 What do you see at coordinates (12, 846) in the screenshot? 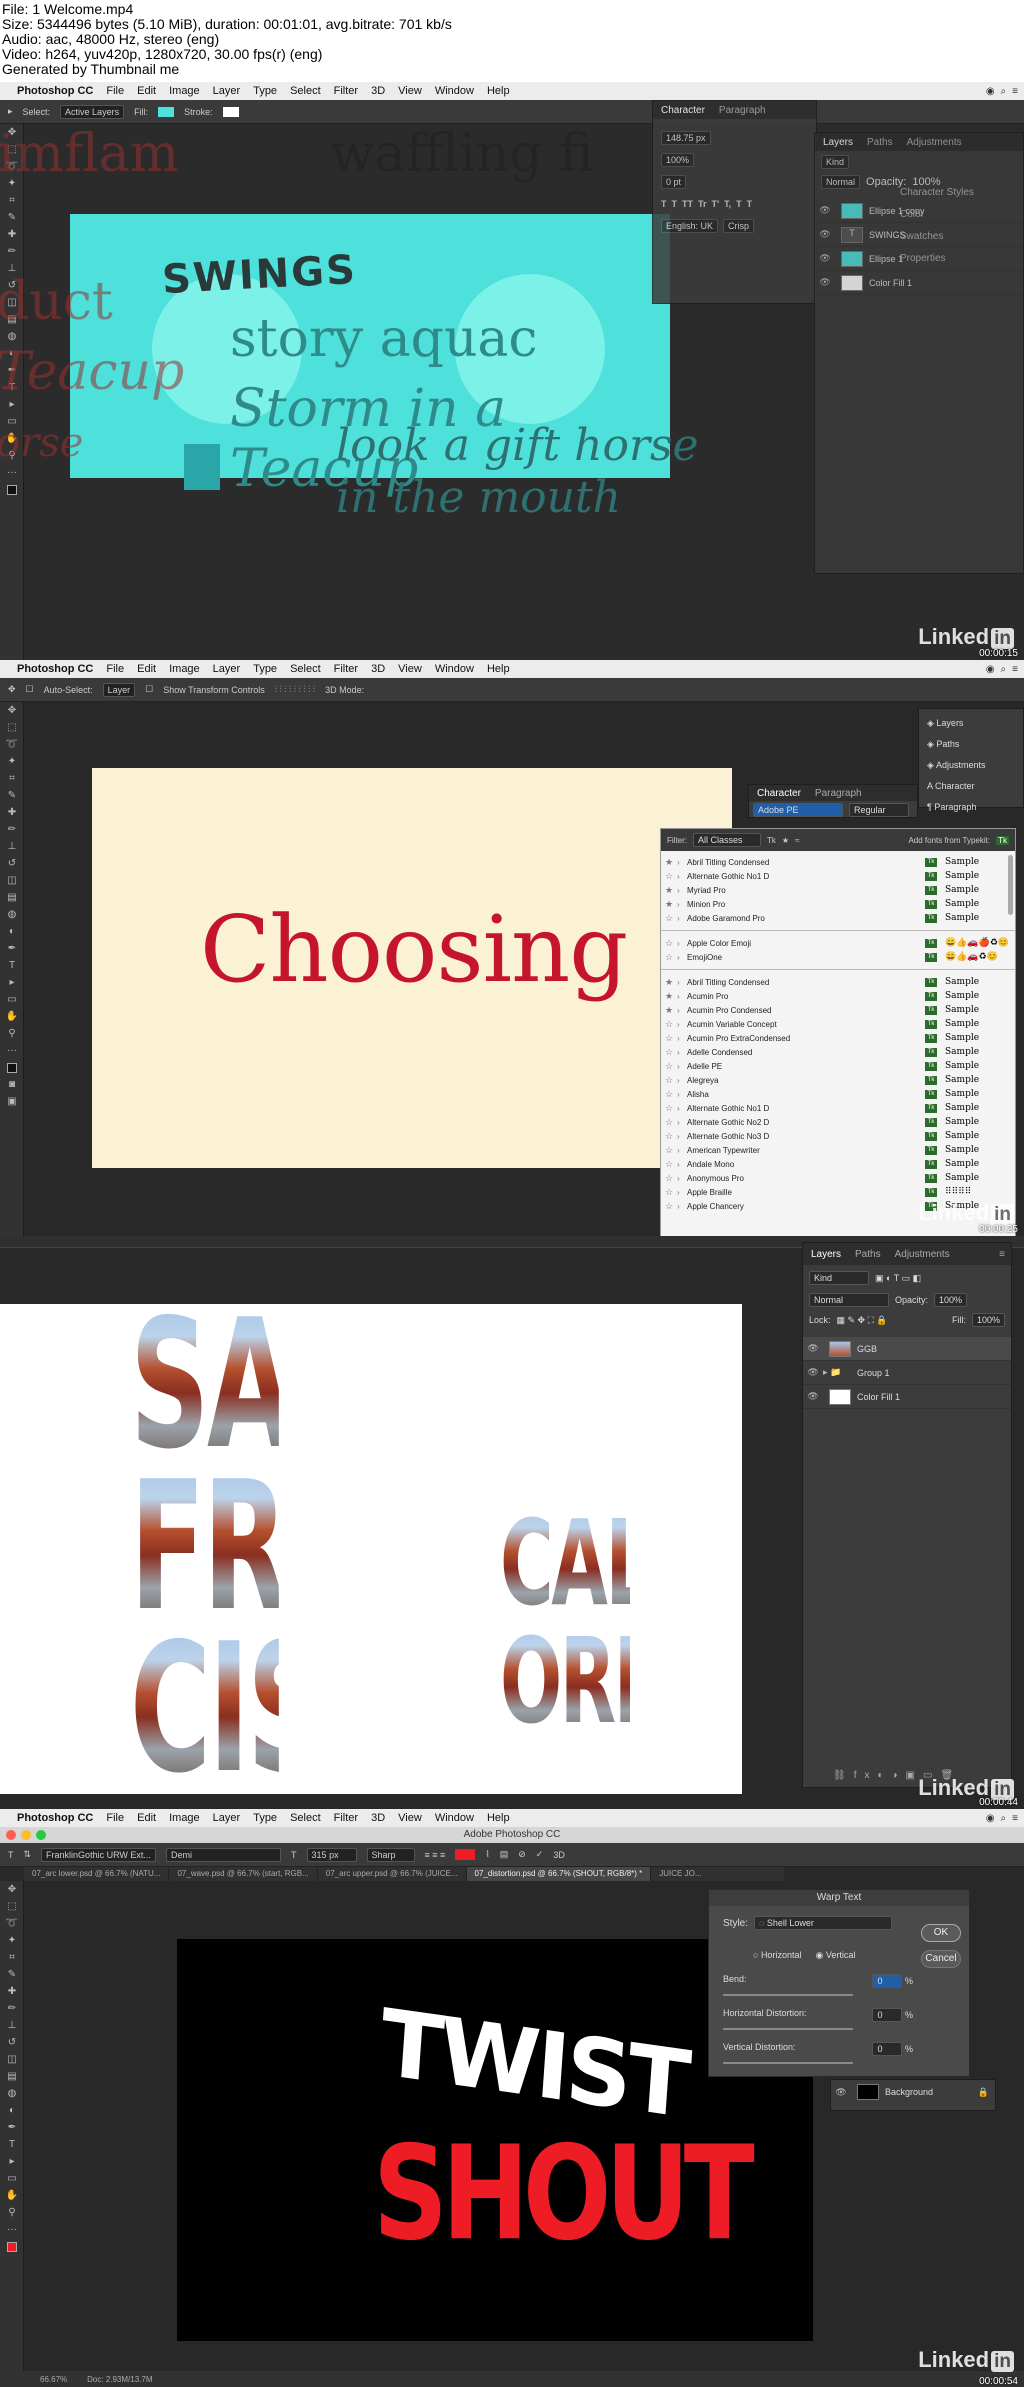
I see `stamp-tool-icon: ⊥` at bounding box center [12, 846].